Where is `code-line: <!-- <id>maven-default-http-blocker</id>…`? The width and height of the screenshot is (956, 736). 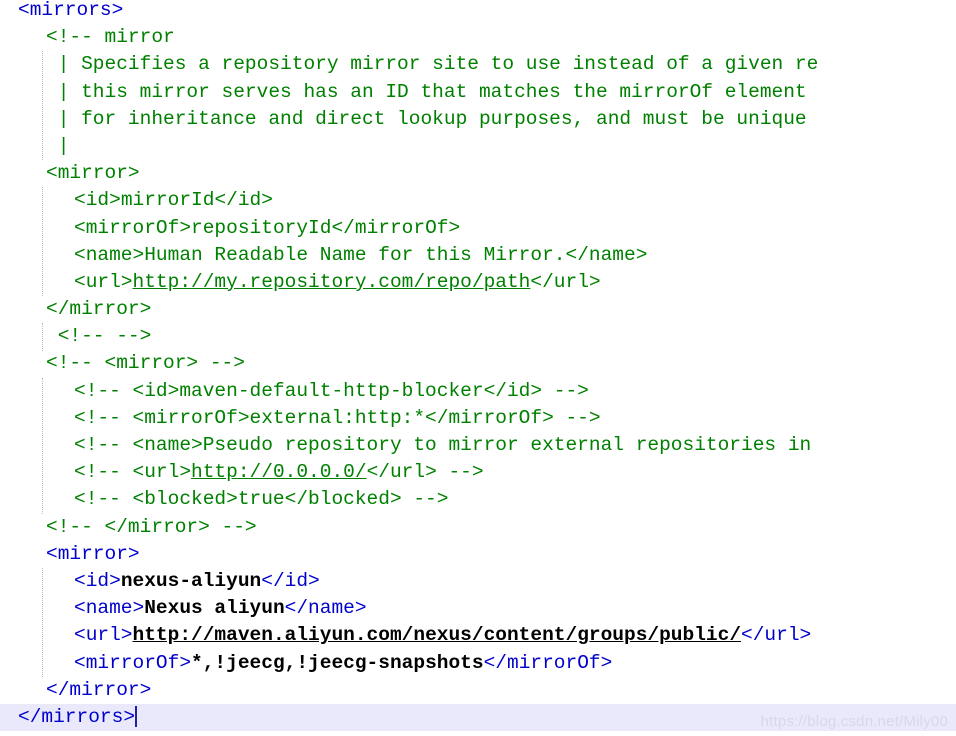 code-line: <!-- <id>maven-default-http-blocker</id>… is located at coordinates (478, 391).